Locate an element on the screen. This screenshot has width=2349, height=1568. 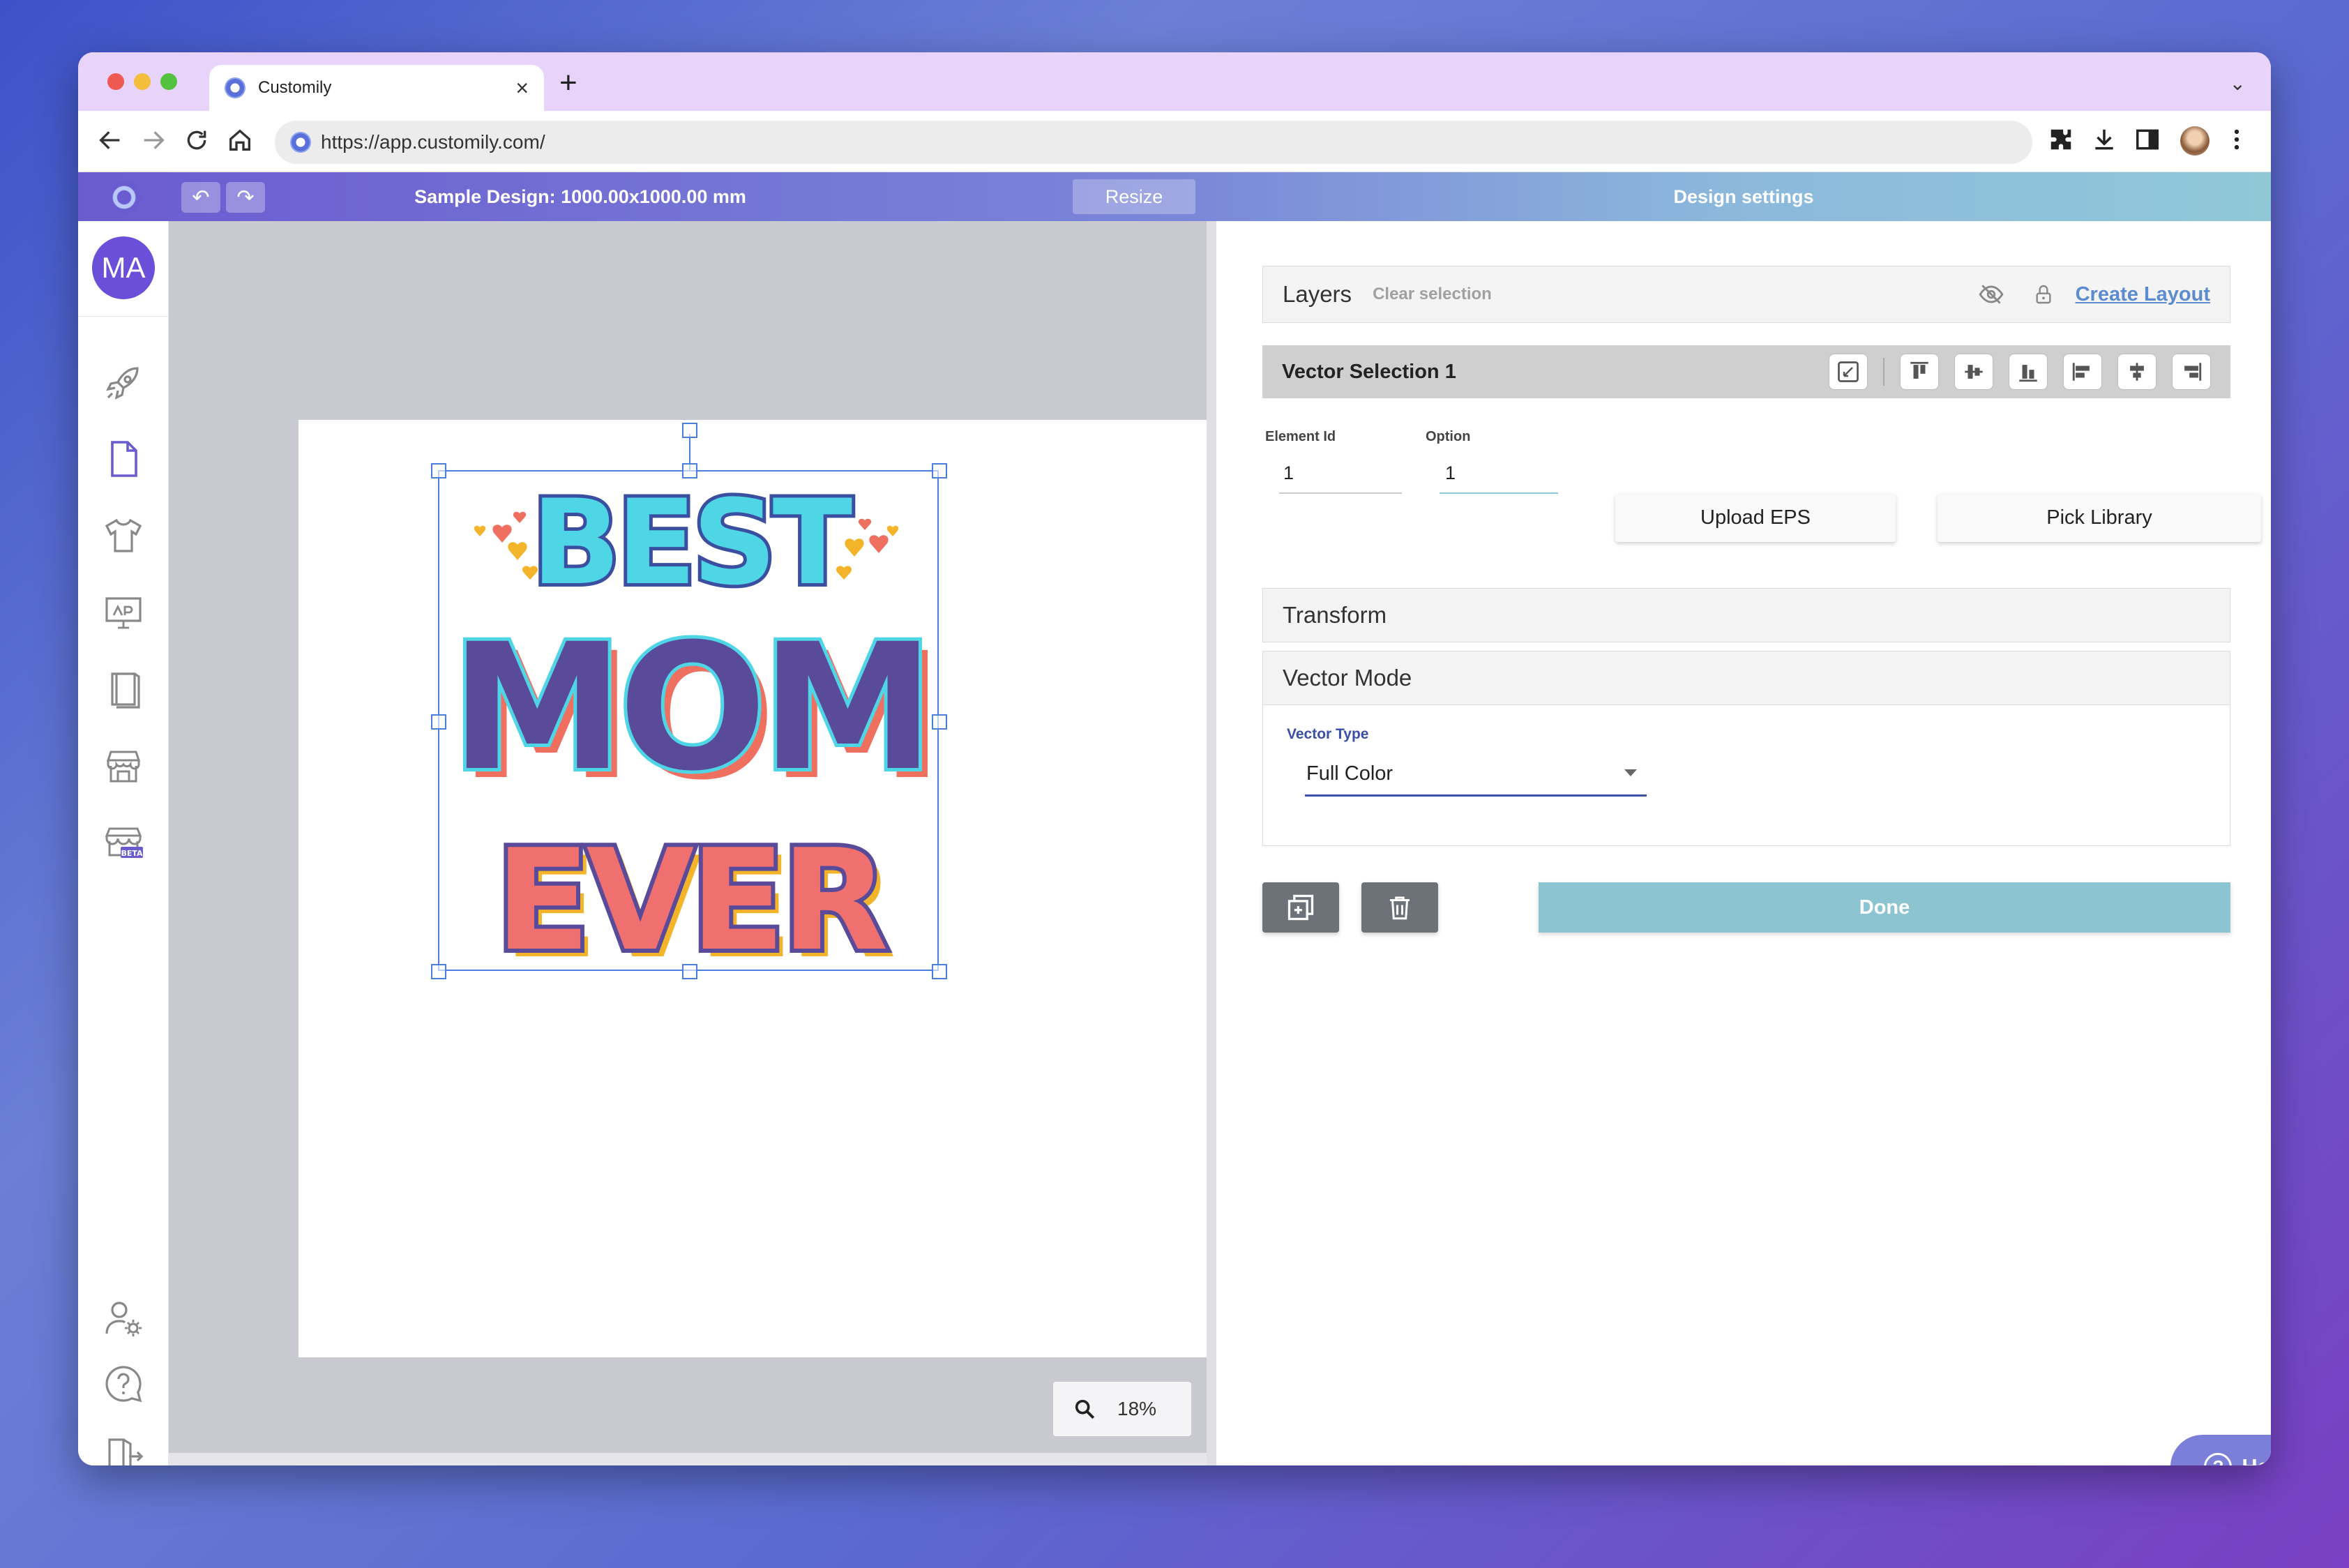
element-id-underline is located at coordinates (1340, 493).